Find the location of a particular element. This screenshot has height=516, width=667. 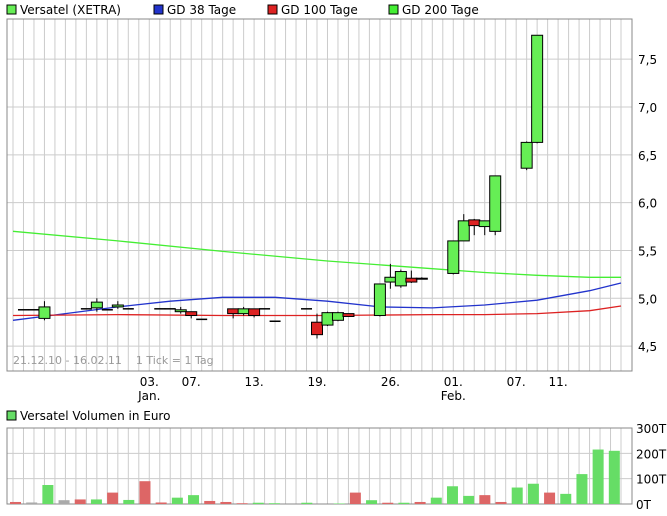

price-tick-label: 6,0 is located at coordinates (647, 204).